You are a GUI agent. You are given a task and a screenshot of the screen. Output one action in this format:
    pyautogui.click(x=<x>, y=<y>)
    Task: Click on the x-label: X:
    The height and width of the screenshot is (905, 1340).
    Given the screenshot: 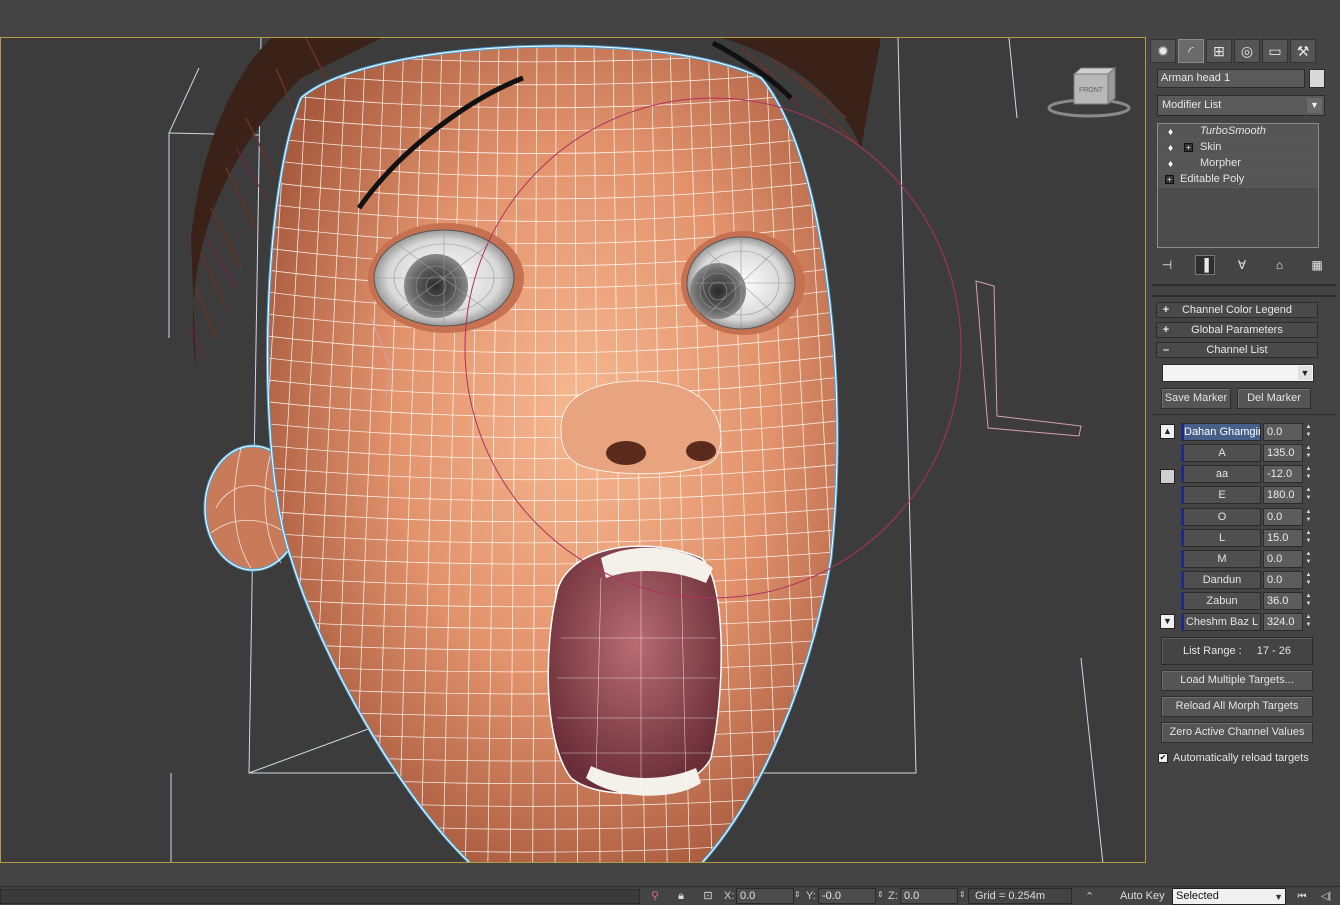 What is the action you would take?
    pyautogui.click(x=729, y=896)
    